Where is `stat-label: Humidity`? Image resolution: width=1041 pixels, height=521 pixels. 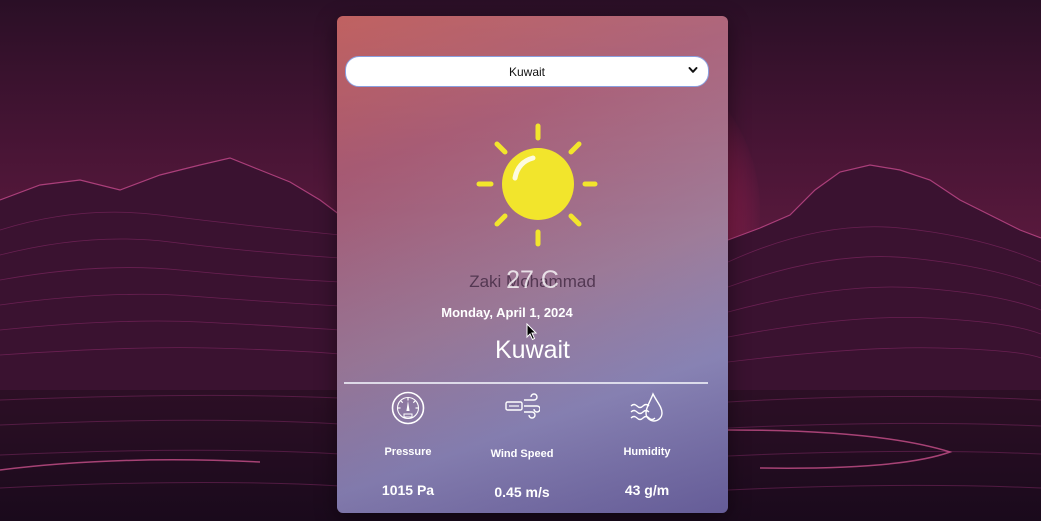
stat-label: Humidity is located at coordinates (647, 452).